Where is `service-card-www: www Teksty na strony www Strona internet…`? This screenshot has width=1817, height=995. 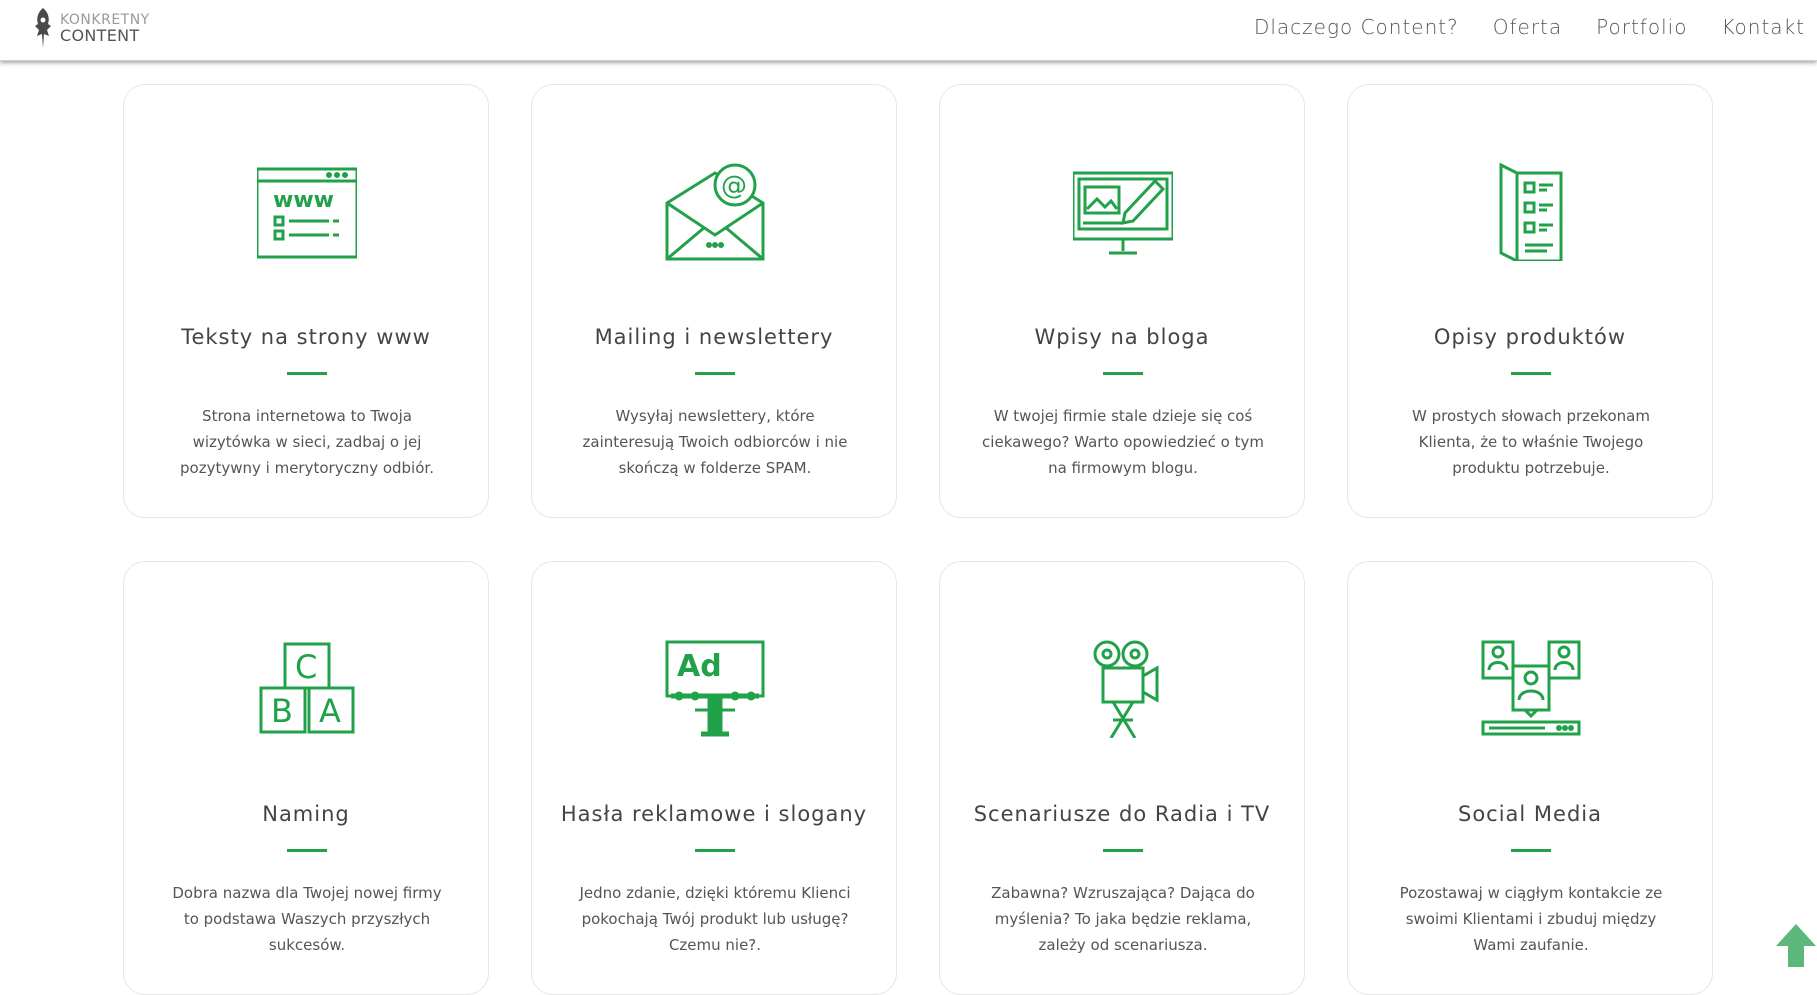 service-card-www: www Teksty na strony www Strona internet… is located at coordinates (306, 301).